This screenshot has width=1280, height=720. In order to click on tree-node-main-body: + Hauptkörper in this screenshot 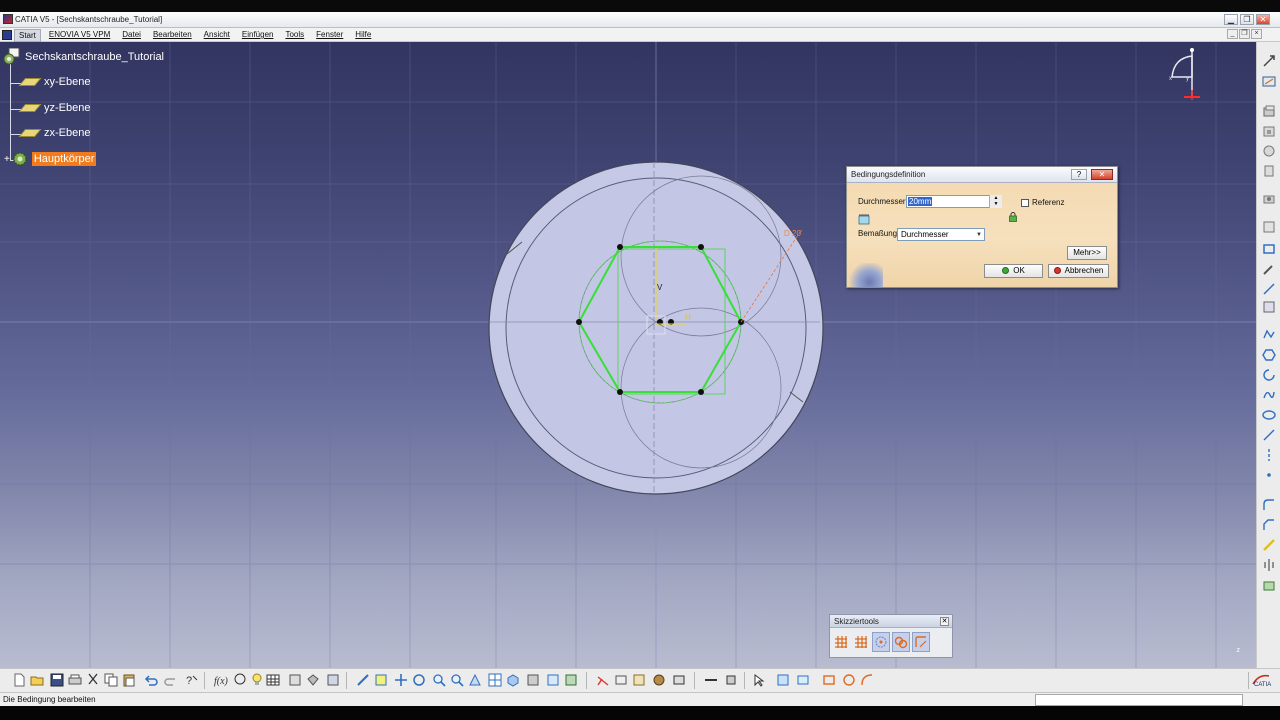, I will do `click(50, 159)`.